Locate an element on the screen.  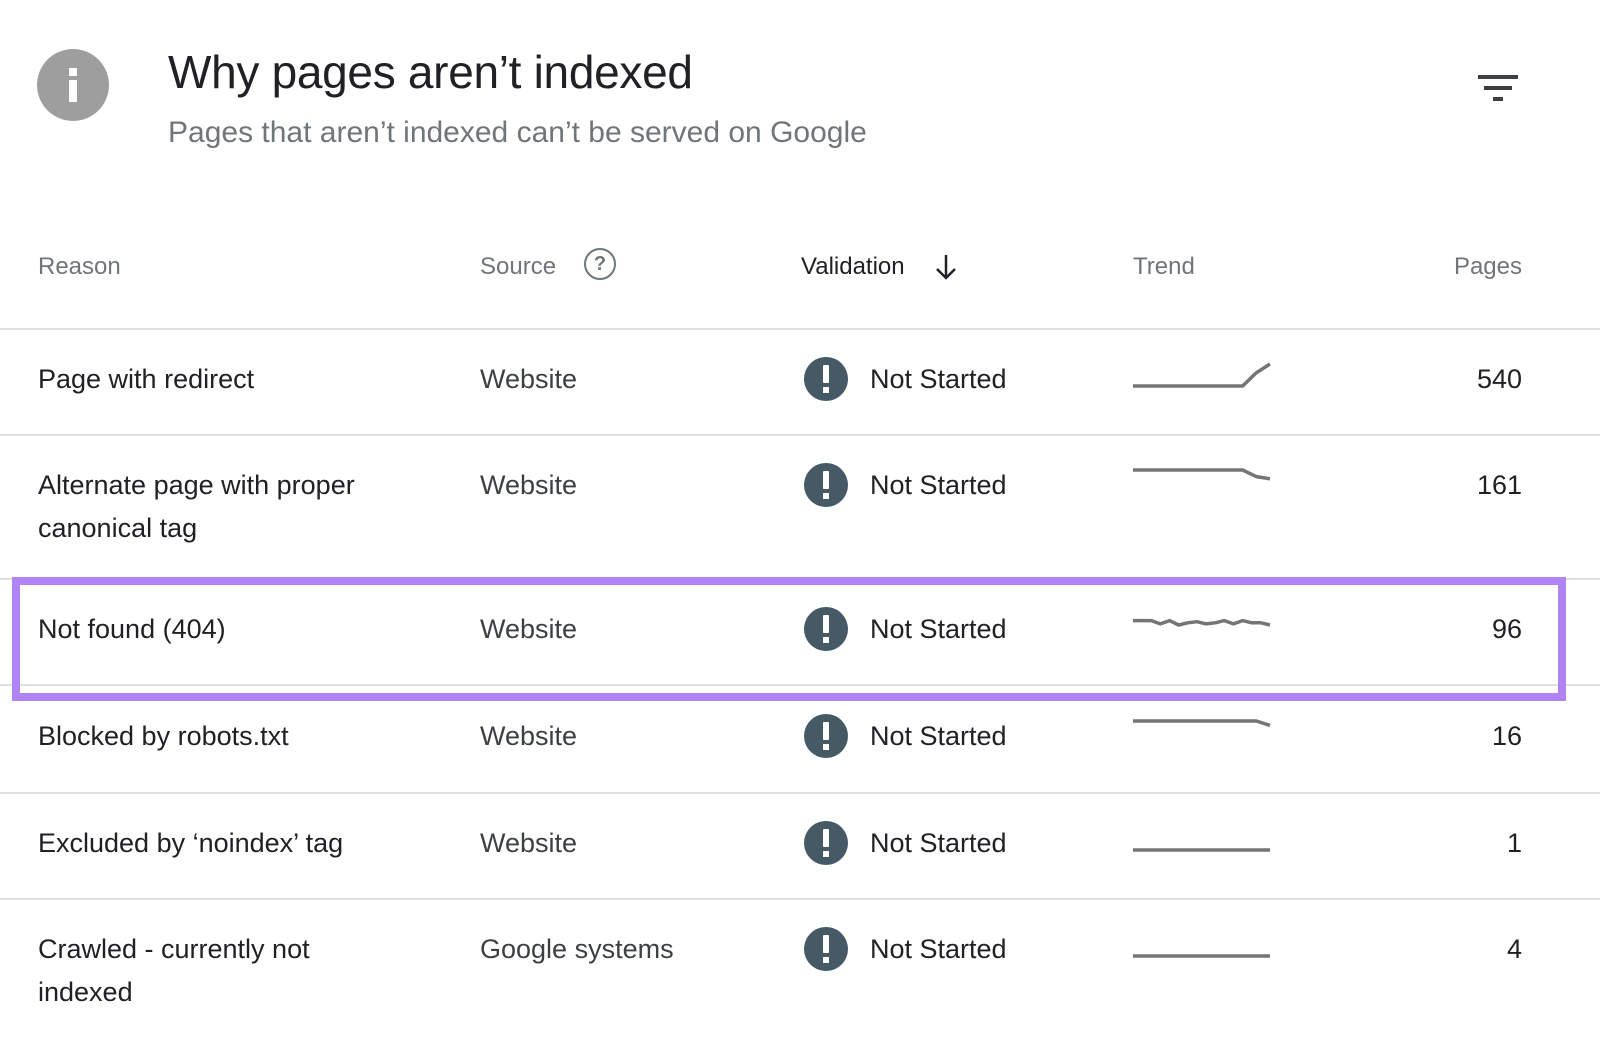
pages-count: 540 is located at coordinates (1499, 379).